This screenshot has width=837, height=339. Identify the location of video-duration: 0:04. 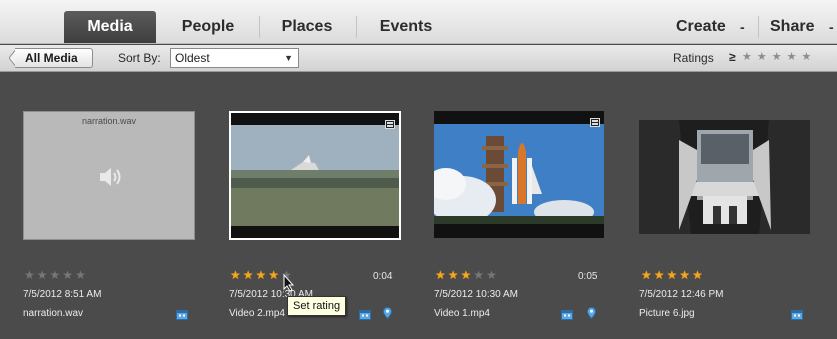
(383, 276).